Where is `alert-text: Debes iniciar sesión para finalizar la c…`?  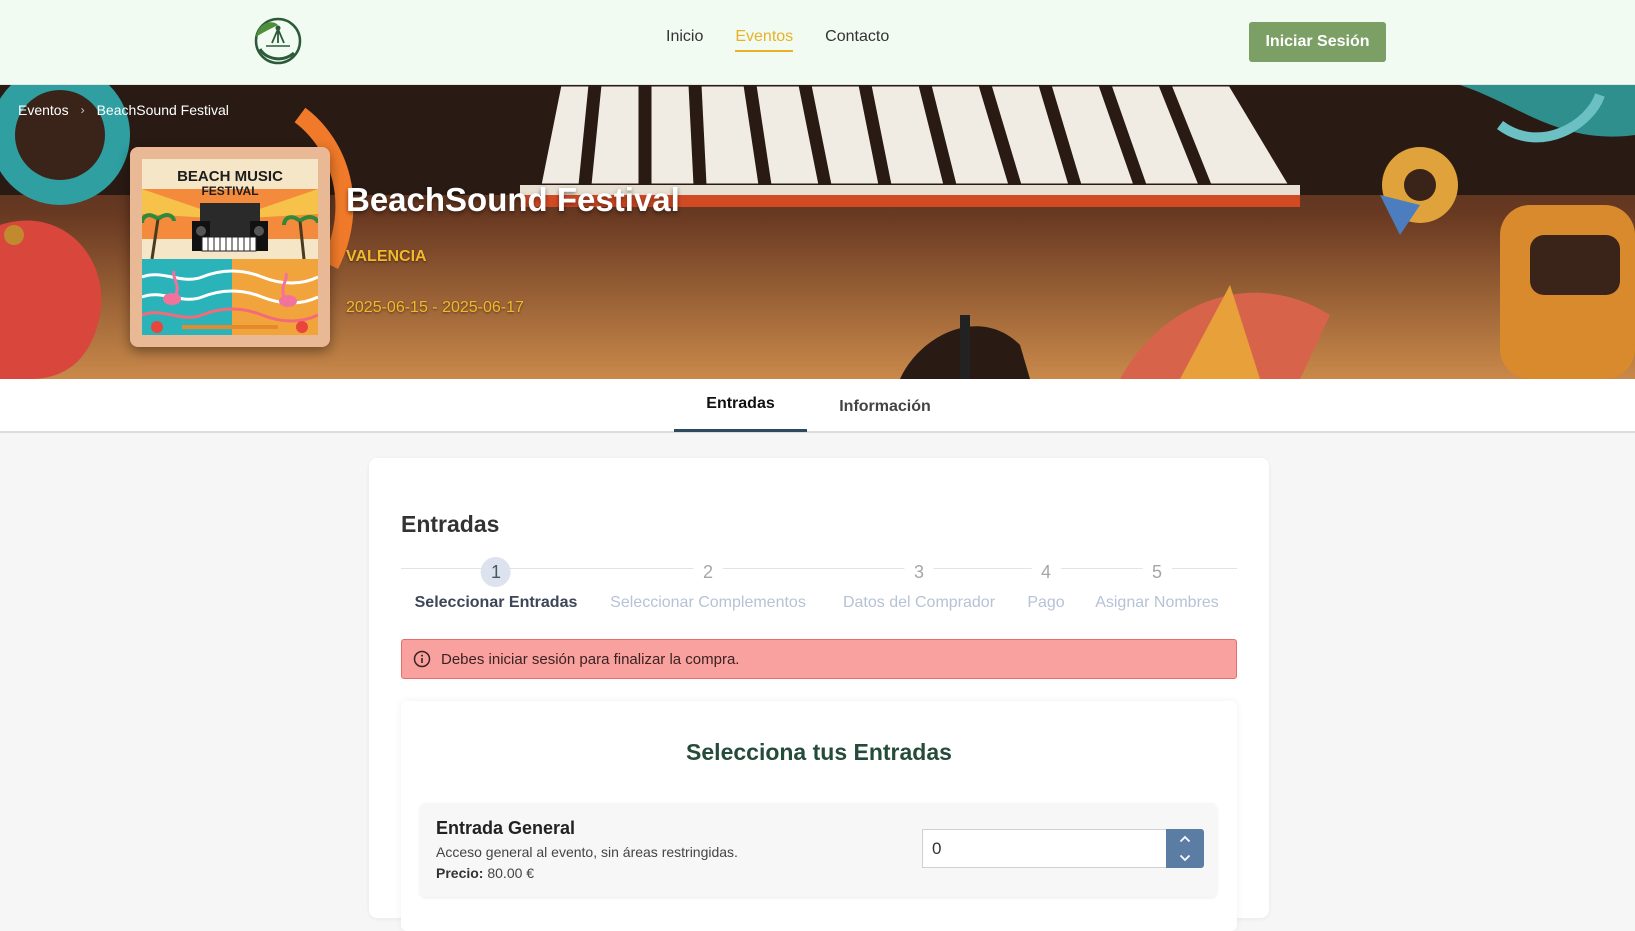 alert-text: Debes iniciar sesión para finalizar la c… is located at coordinates (590, 659).